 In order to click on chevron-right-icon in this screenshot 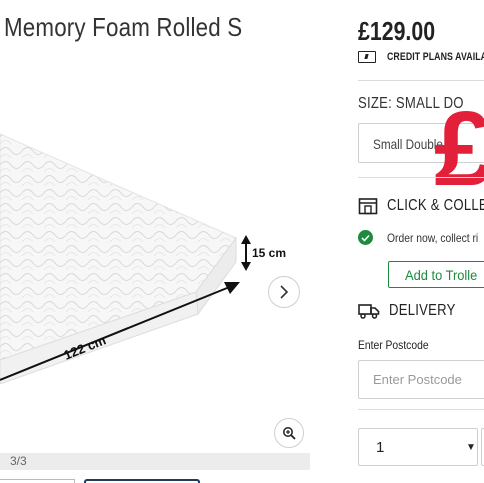, I will do `click(284, 292)`.